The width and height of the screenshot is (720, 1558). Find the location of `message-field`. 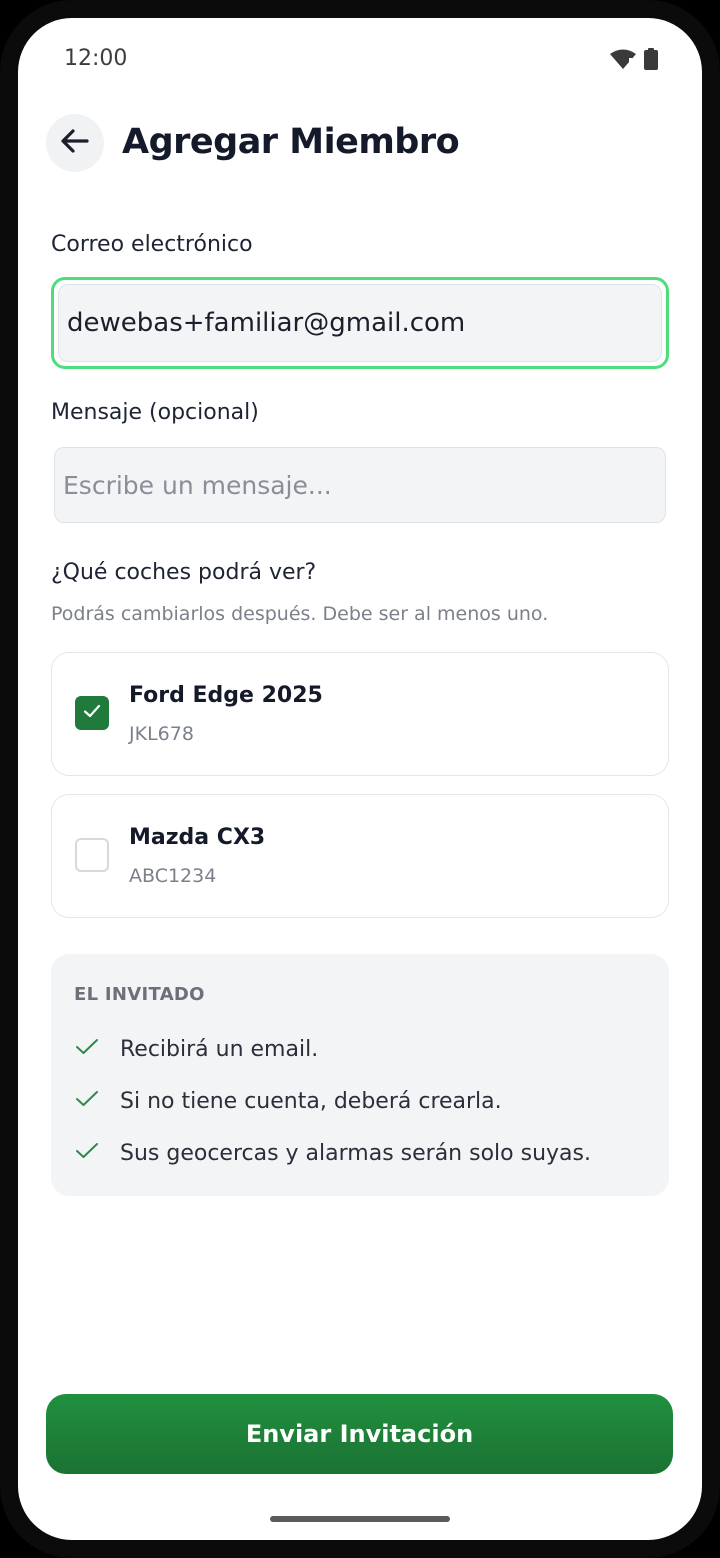

message-field is located at coordinates (360, 485).